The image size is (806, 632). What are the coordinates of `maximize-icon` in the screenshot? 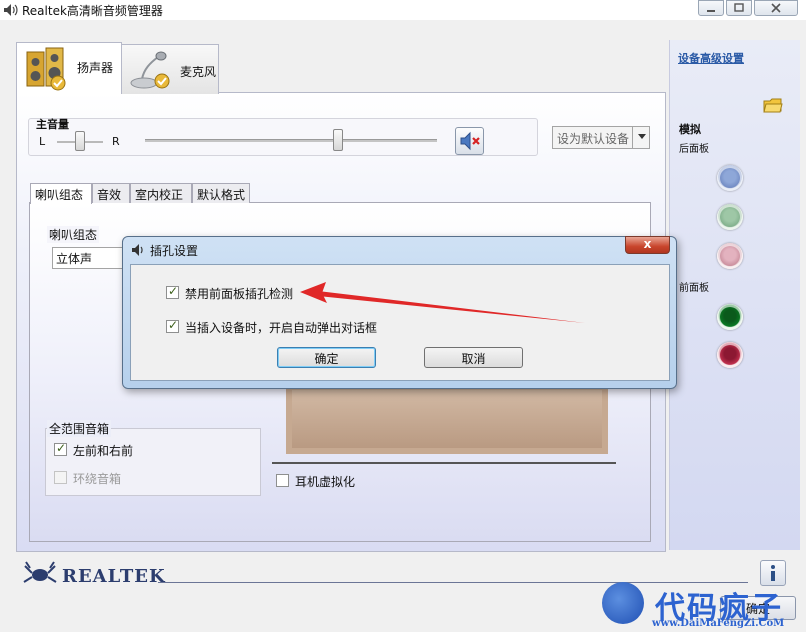 It's located at (739, 7).